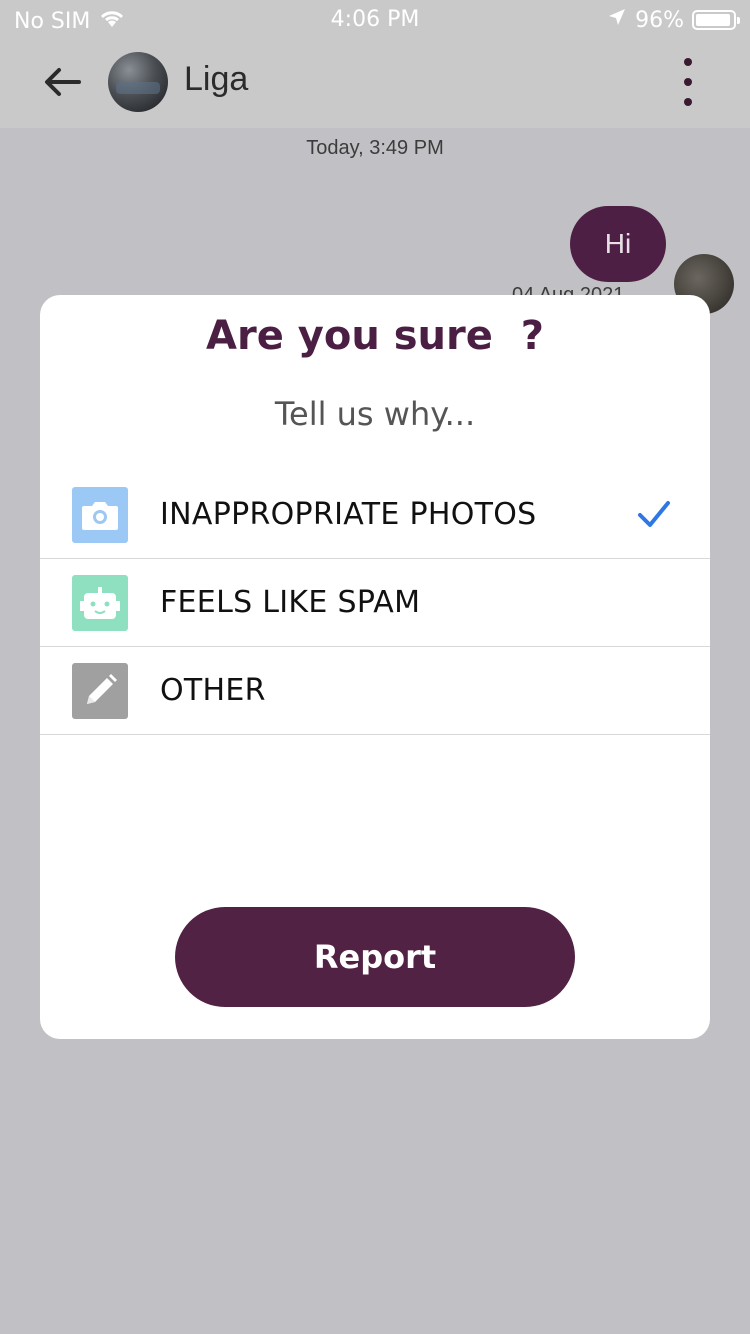 The height and width of the screenshot is (1334, 750). Describe the element at coordinates (290, 602) in the screenshot. I see `reason-label: FEELS LIKE SPAM` at that location.